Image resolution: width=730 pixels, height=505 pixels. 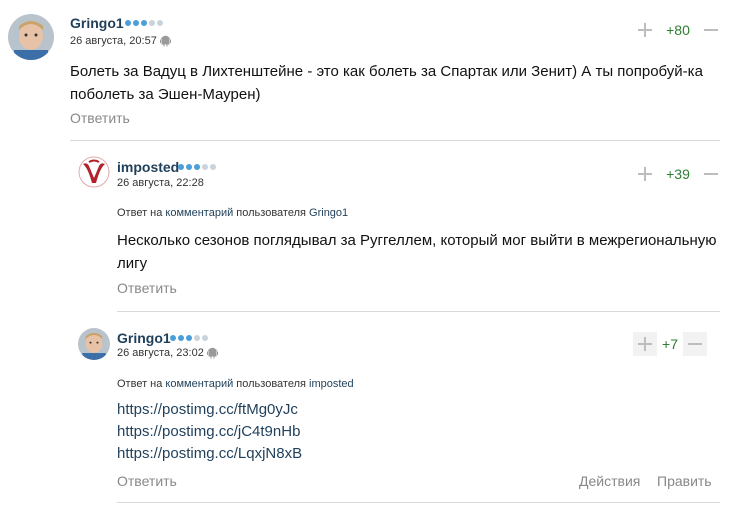 What do you see at coordinates (331, 384) in the screenshot?
I see `reply-to-user-link: imposted` at bounding box center [331, 384].